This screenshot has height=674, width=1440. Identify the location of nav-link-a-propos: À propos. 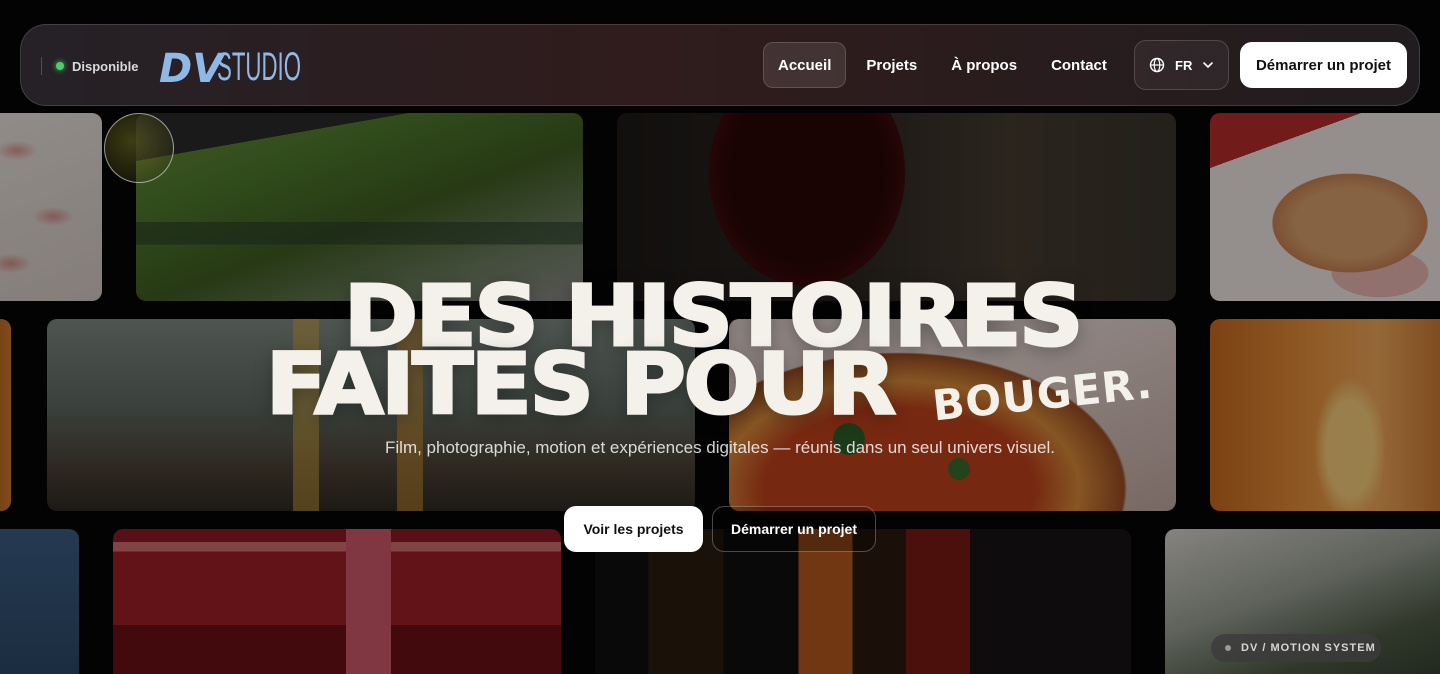
(984, 65).